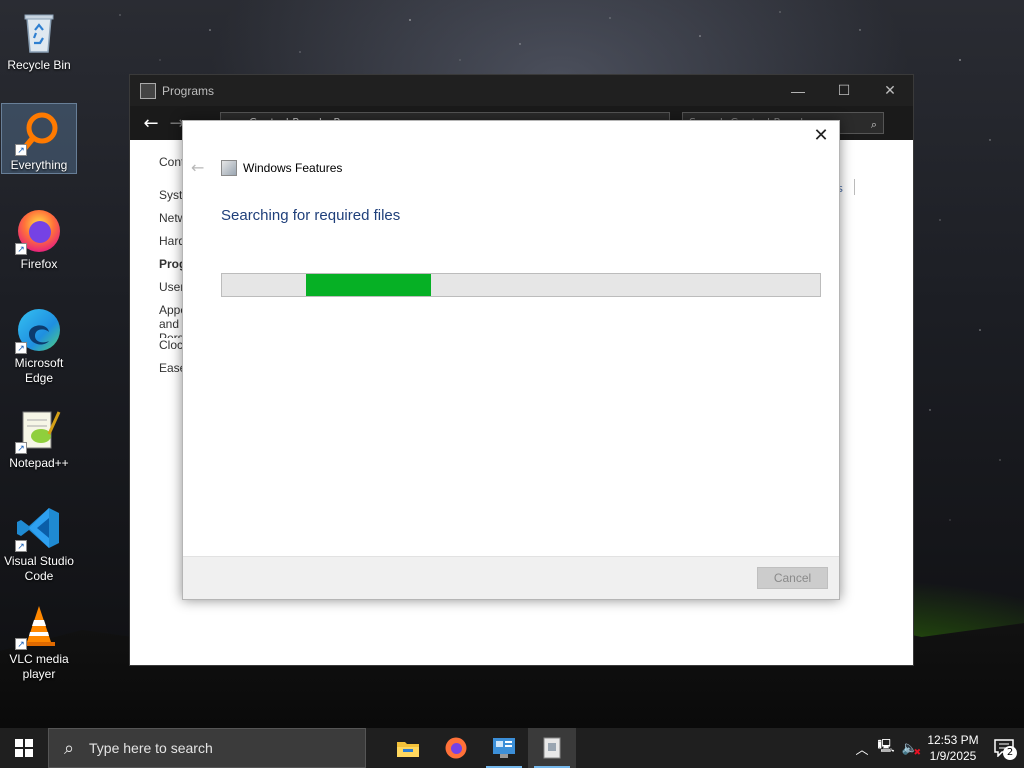 This screenshot has height=768, width=1024. What do you see at coordinates (821, 137) in the screenshot?
I see `close-icon: ✕` at bounding box center [821, 137].